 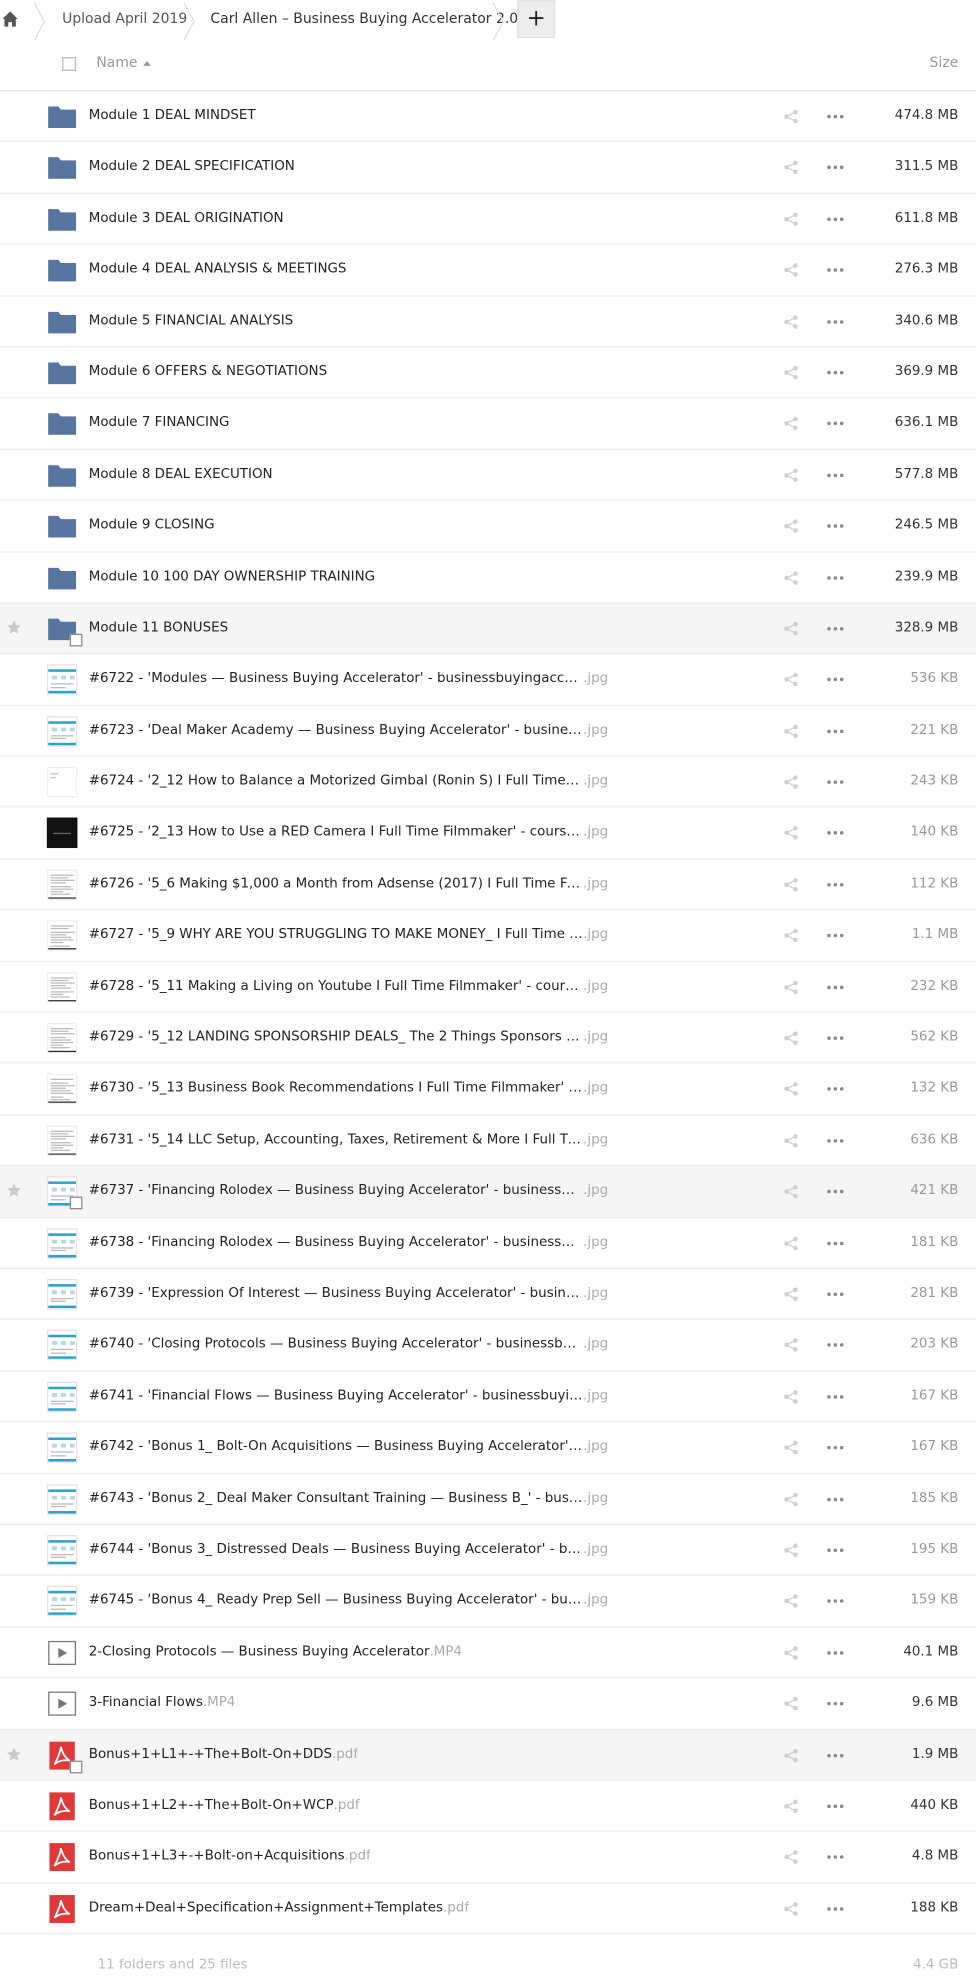 I want to click on file-row: Bonus+1+L1+-+The+Bolt-On+DDS.pdf 1.9 MB, so click(x=488, y=1755).